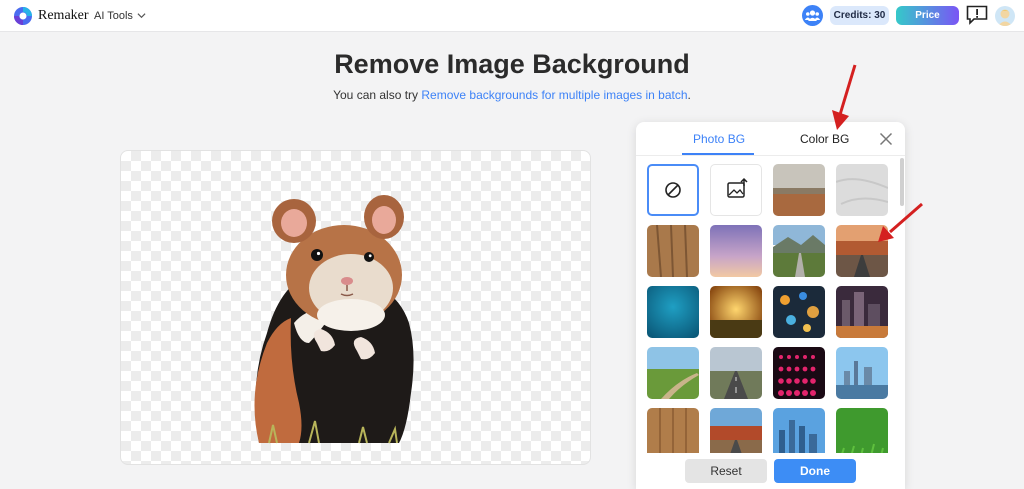 This screenshot has height=489, width=1024. Describe the element at coordinates (862, 373) in the screenshot. I see `bg-tile-skyline-blue` at that location.